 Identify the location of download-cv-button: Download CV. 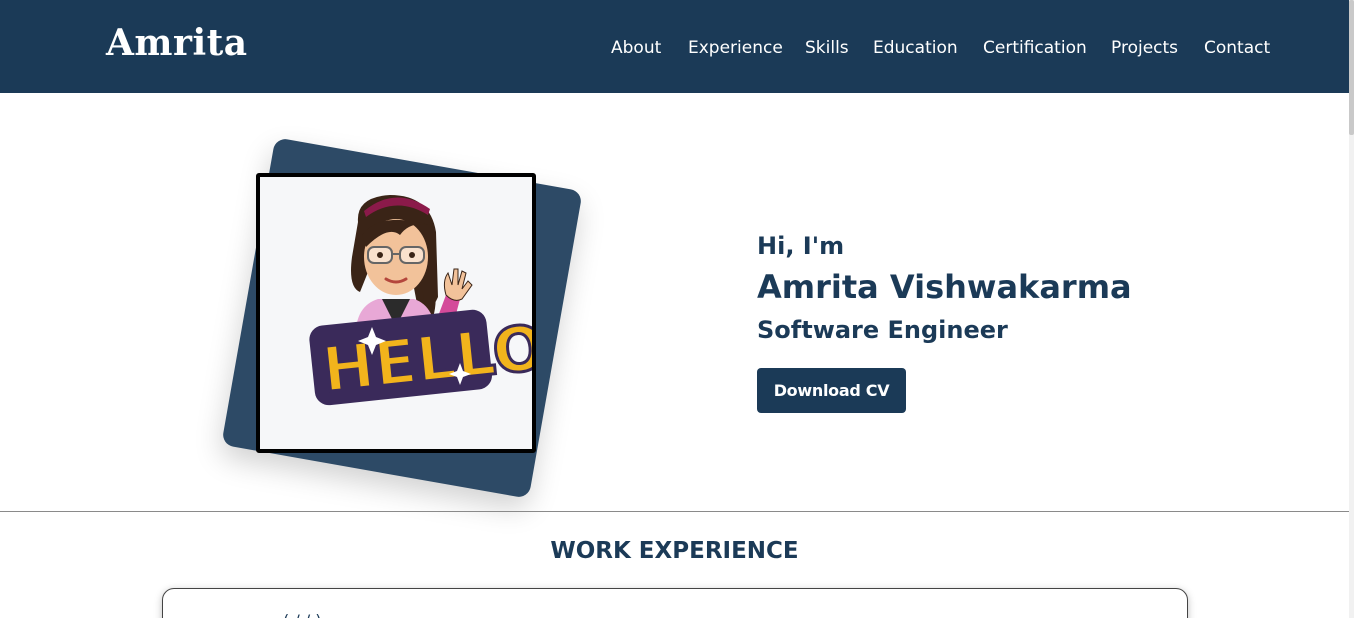
(831, 390).